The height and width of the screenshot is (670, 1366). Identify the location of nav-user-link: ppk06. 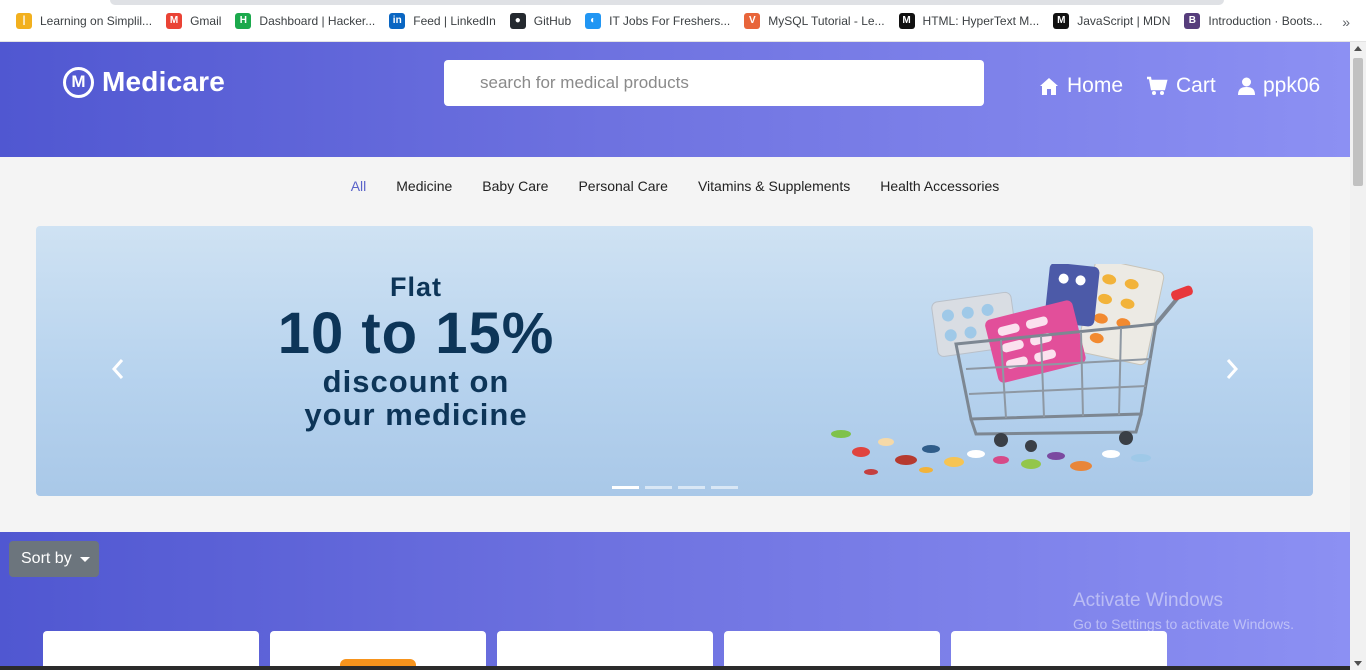
(1279, 86).